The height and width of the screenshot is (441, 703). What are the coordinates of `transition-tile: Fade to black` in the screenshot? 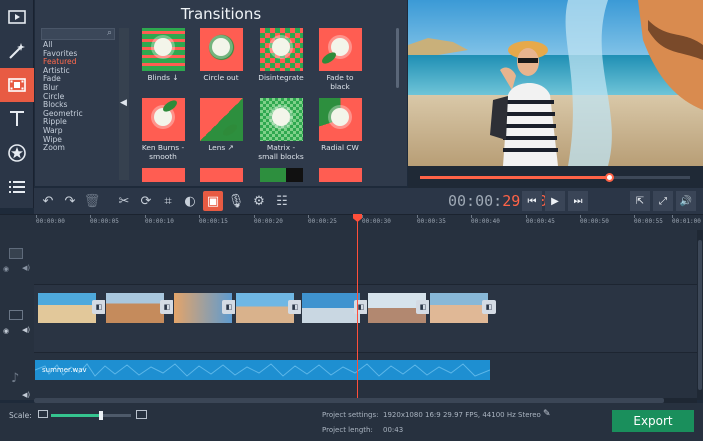 It's located at (340, 59).